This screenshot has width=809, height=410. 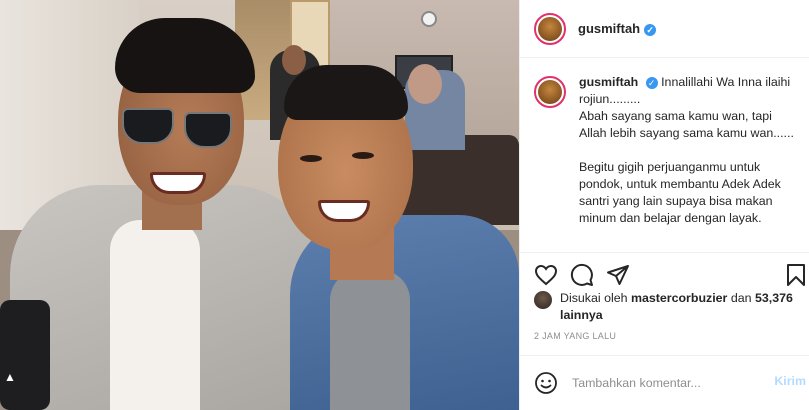 I want to click on foreground-object, so click(x=25, y=355).